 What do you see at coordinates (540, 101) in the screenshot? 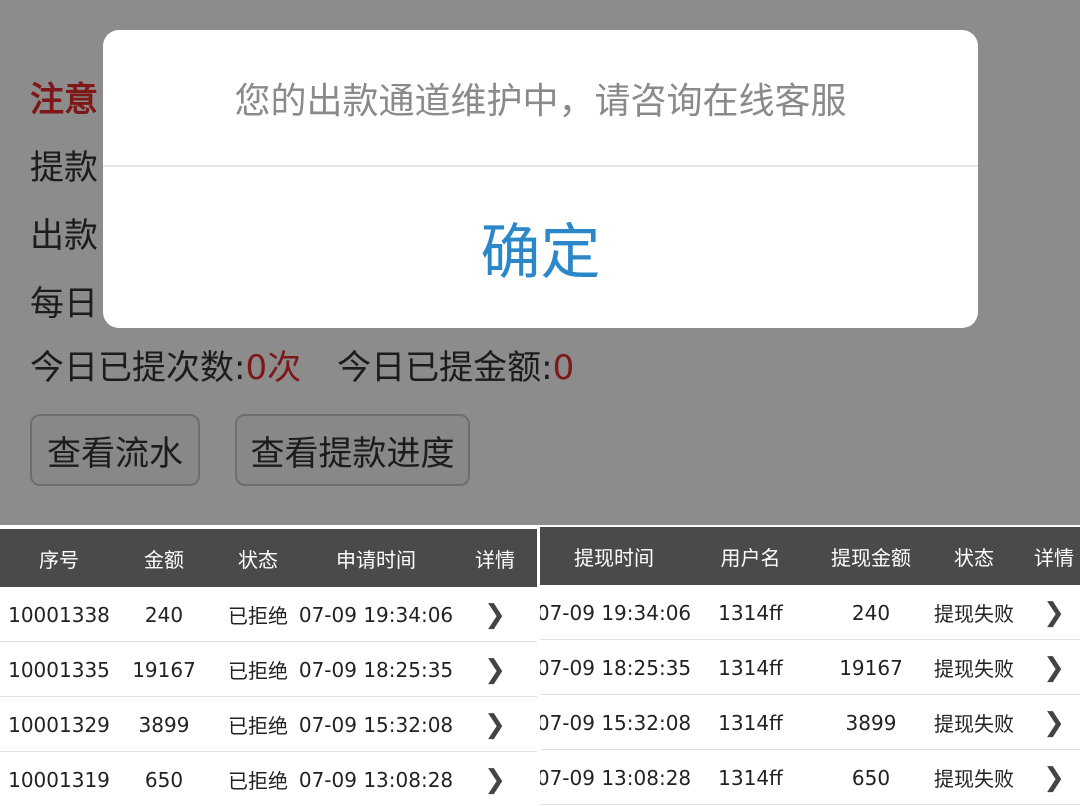
I see `dialog-message: 您的出款通道维护中，请咨询在线客服` at bounding box center [540, 101].